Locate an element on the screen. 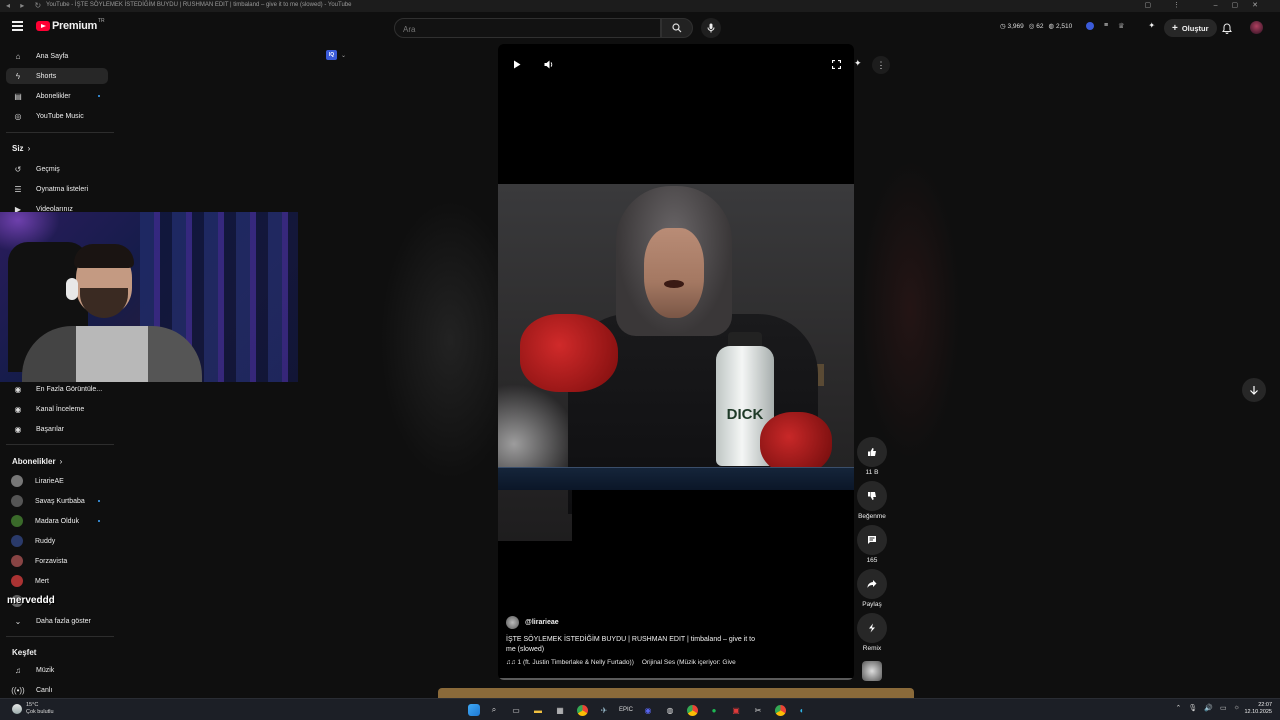 This screenshot has width=1280, height=720. sidebar-subscription-item: Forzavista is located at coordinates (57, 561).